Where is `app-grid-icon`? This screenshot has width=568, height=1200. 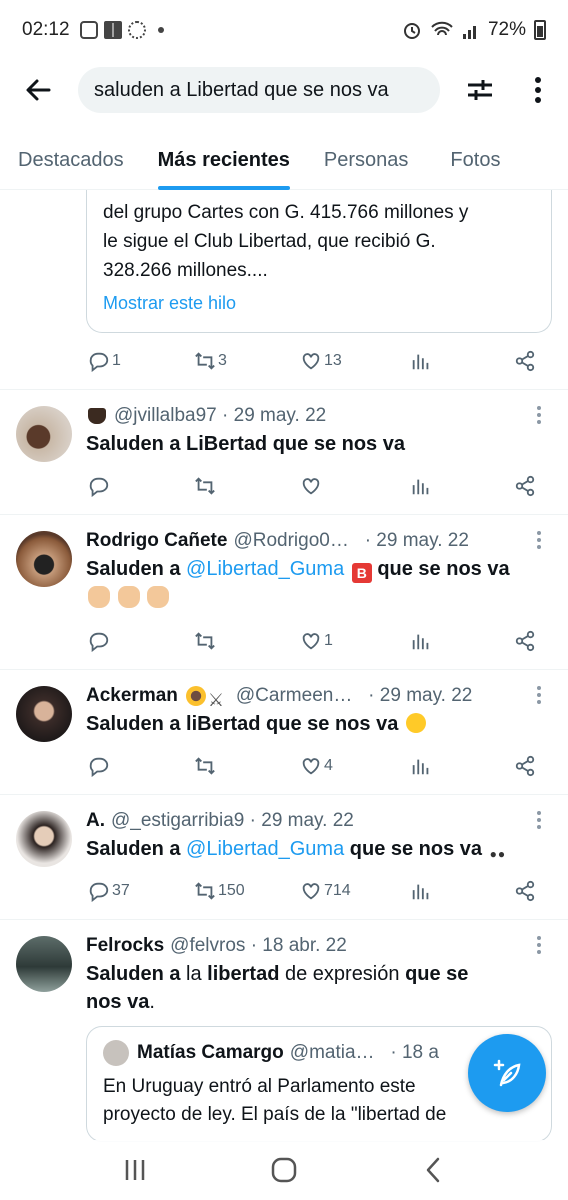 app-grid-icon is located at coordinates (112, 30).